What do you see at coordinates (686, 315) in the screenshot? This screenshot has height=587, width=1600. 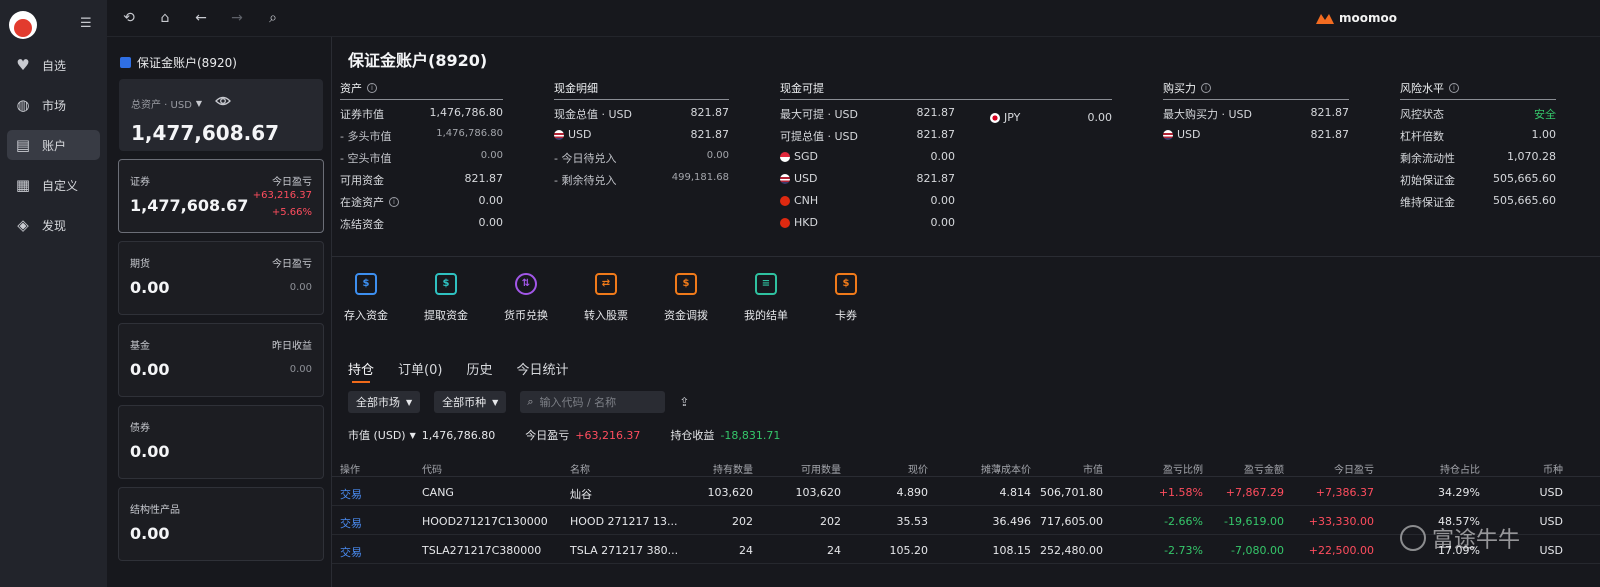 I see `action-label: 资金调拨` at bounding box center [686, 315].